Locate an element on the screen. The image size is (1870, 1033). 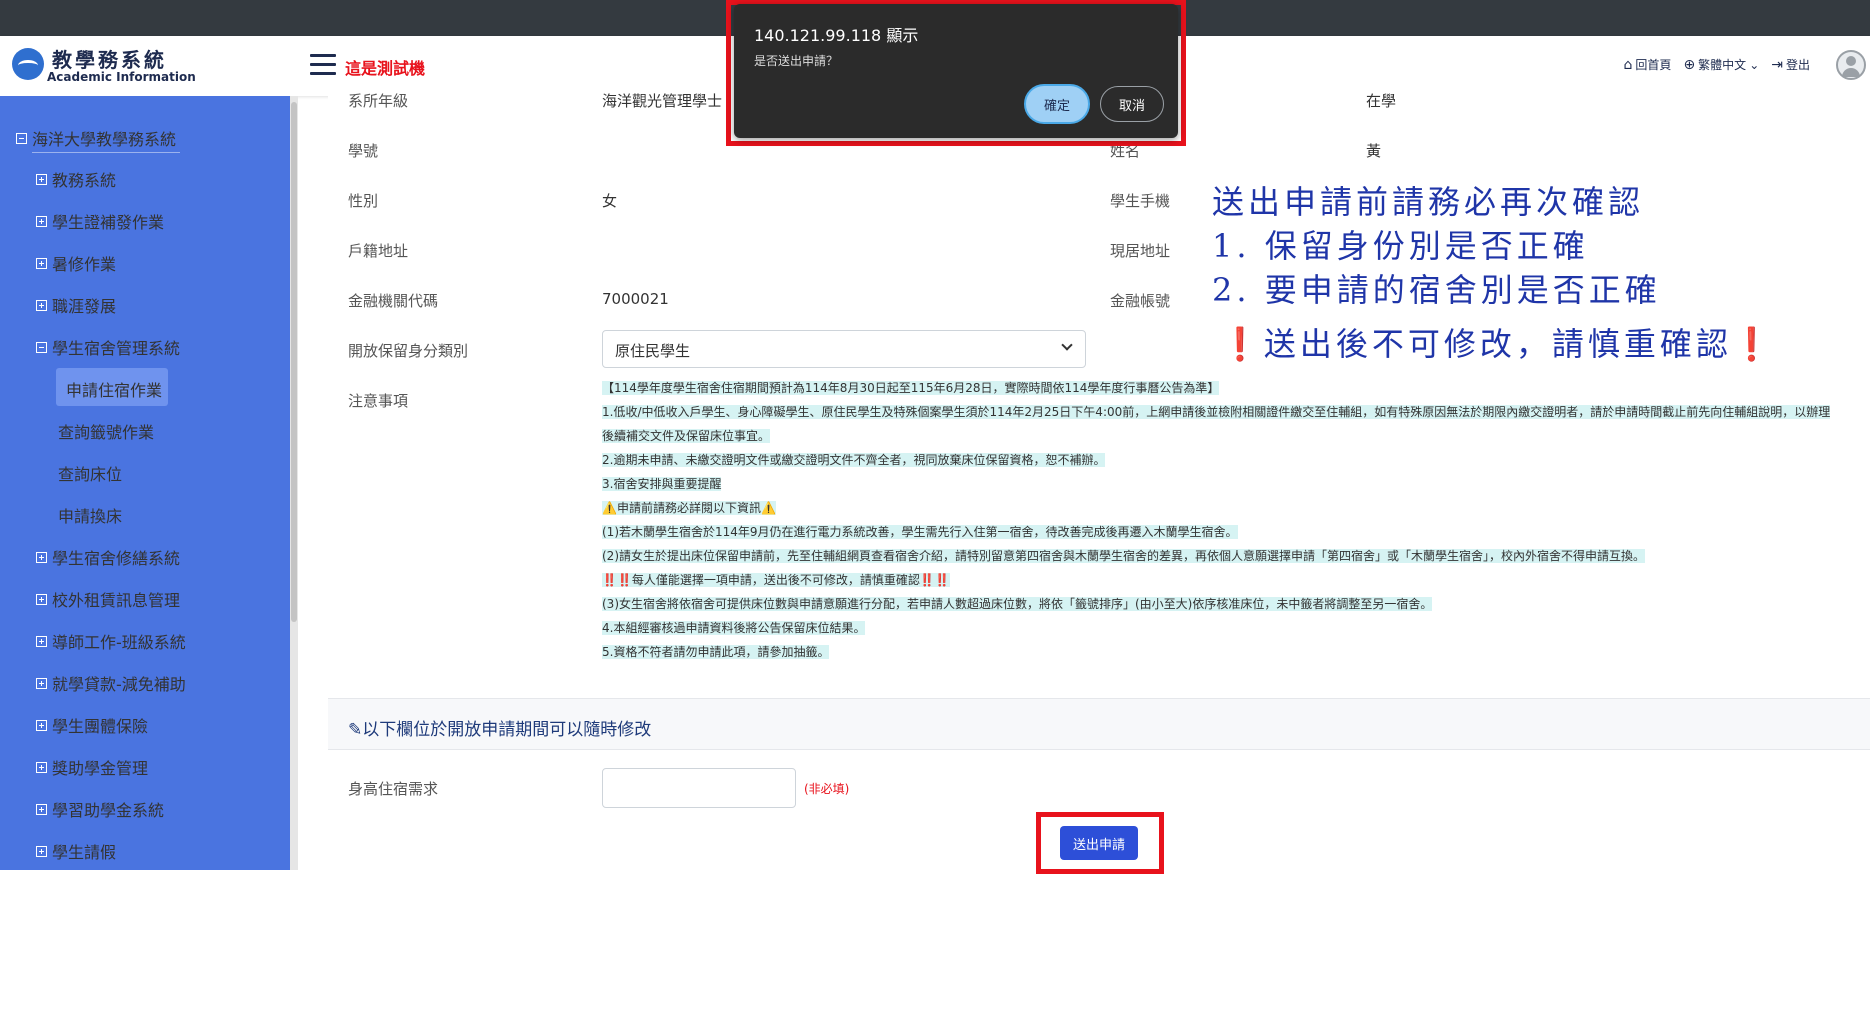
confirm-dialog: 140.121.99.118 顯示 是否送出申請？ 確定 取消 is located at coordinates (956, 71).